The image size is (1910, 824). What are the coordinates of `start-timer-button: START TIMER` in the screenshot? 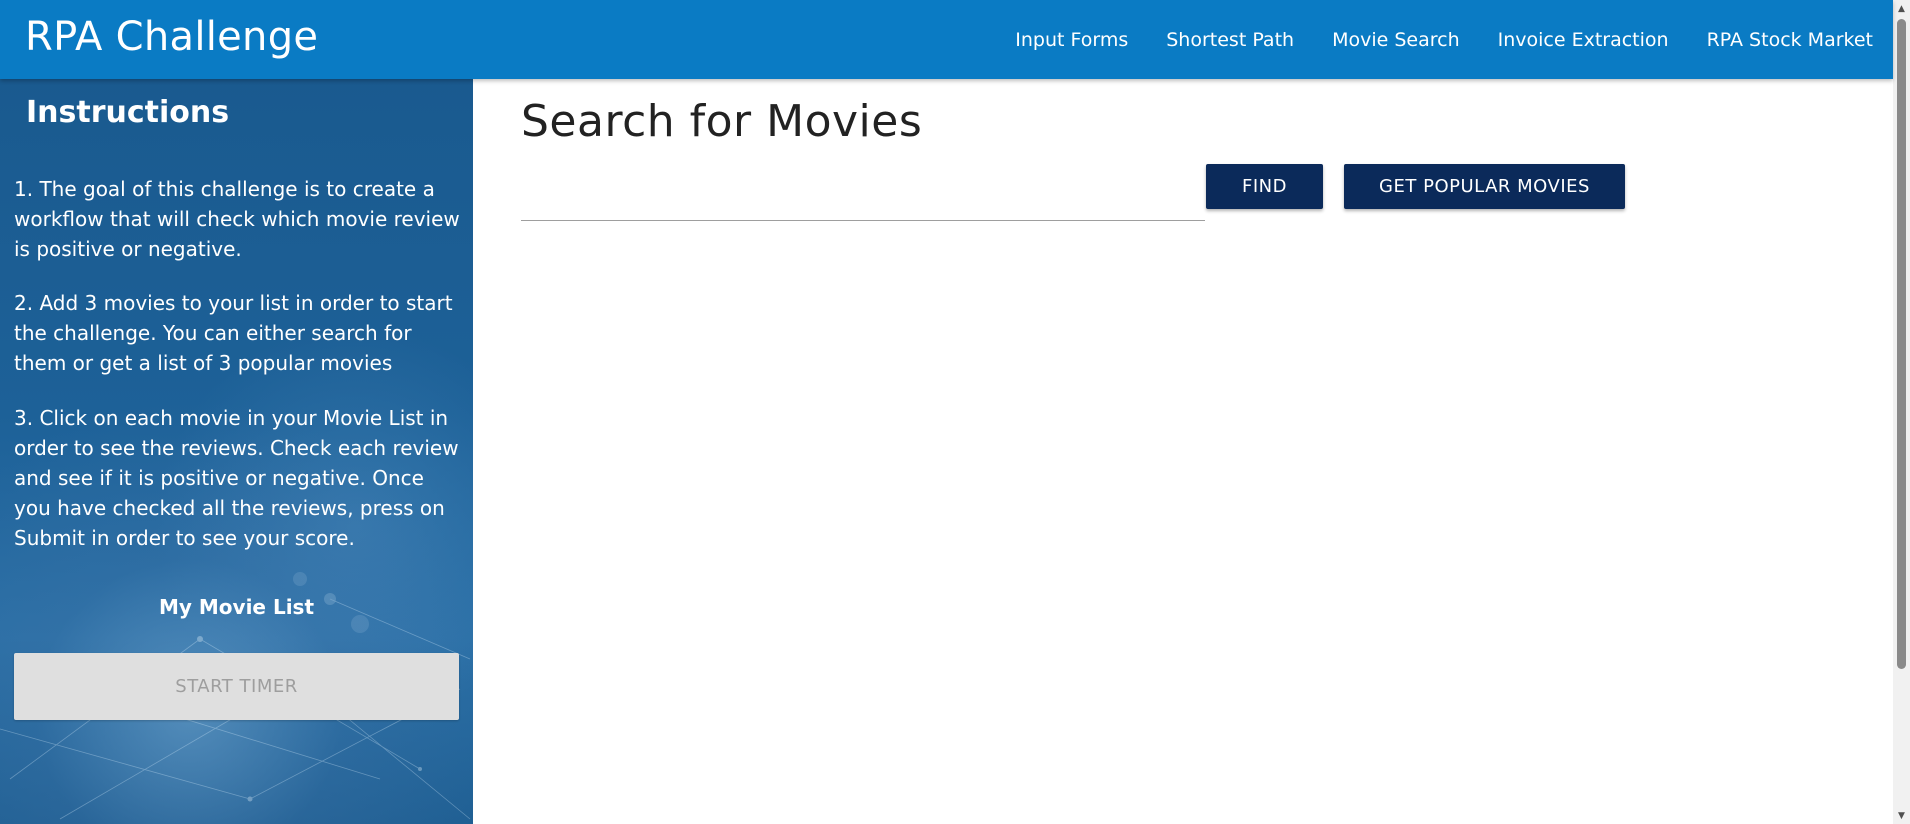 It's located at (236, 686).